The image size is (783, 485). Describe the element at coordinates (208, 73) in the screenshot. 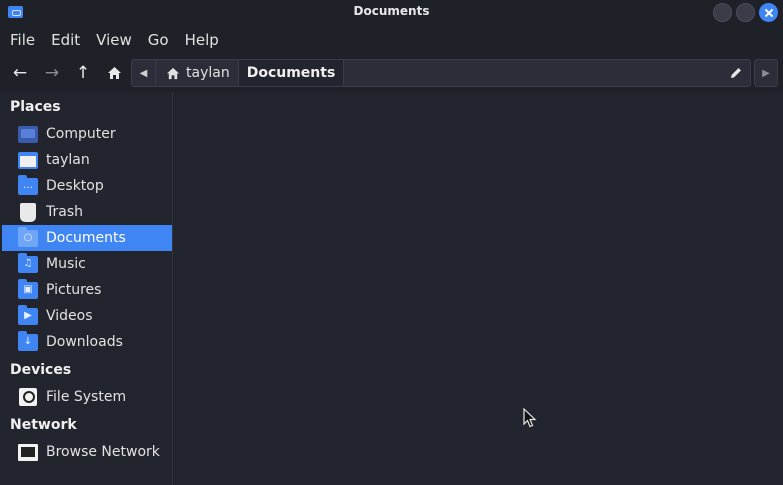

I see `breadcrumb-home-label: taylan` at that location.